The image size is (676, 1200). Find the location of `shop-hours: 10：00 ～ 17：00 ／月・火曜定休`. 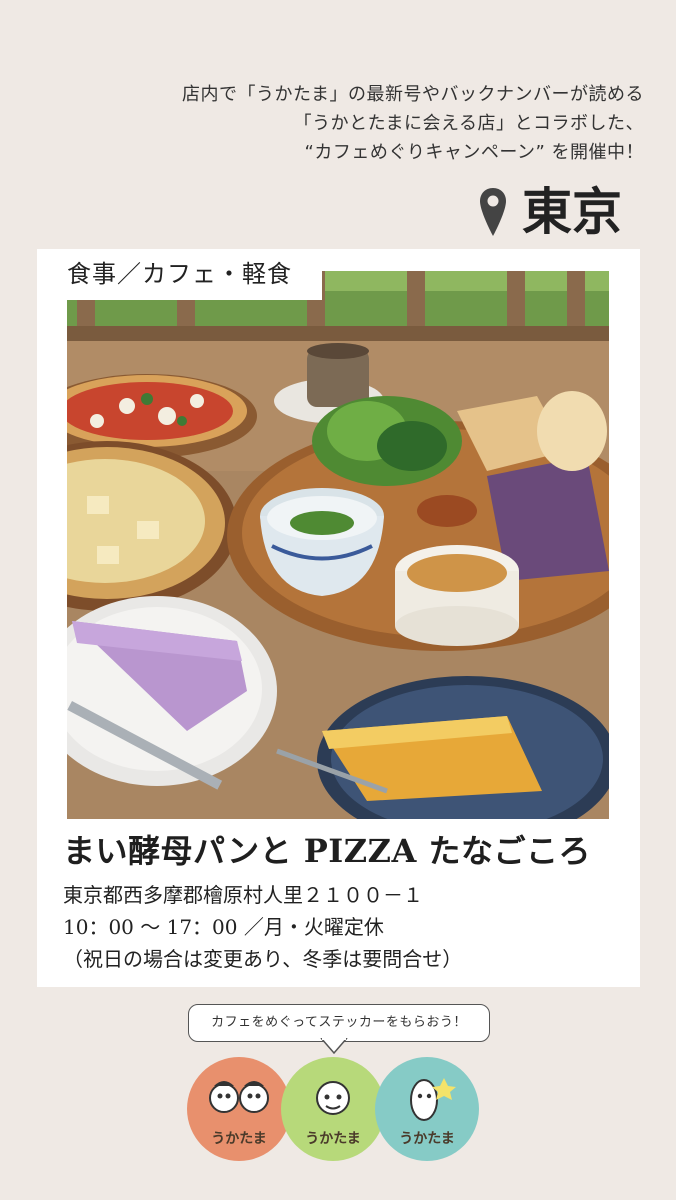

shop-hours: 10：00 ～ 17：00 ／月・火曜定休 is located at coordinates (223, 927).